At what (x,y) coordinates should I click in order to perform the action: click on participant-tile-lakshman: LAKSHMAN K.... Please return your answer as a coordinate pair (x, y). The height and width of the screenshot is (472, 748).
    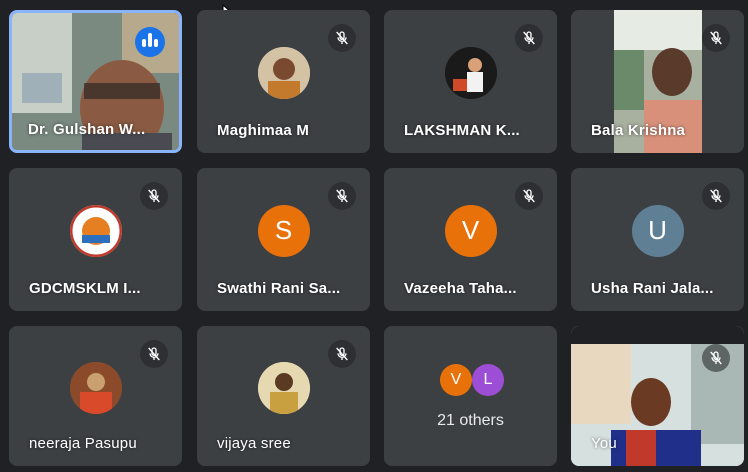
    Looking at the image, I should click on (470, 81).